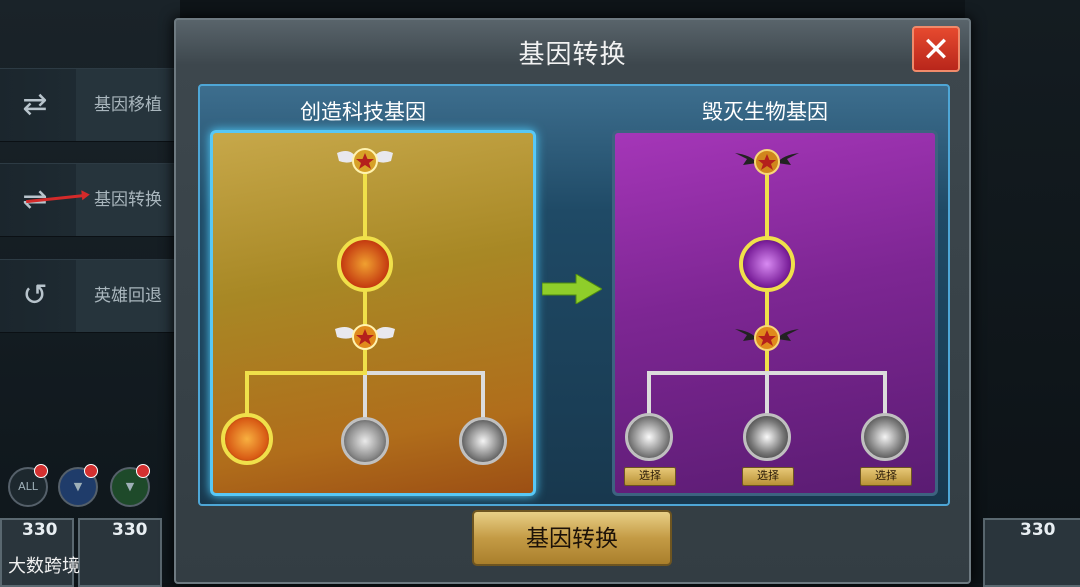 This screenshot has height=587, width=1080. Describe the element at coordinates (572, 55) in the screenshot. I see `dialog-title: 基因转换` at that location.